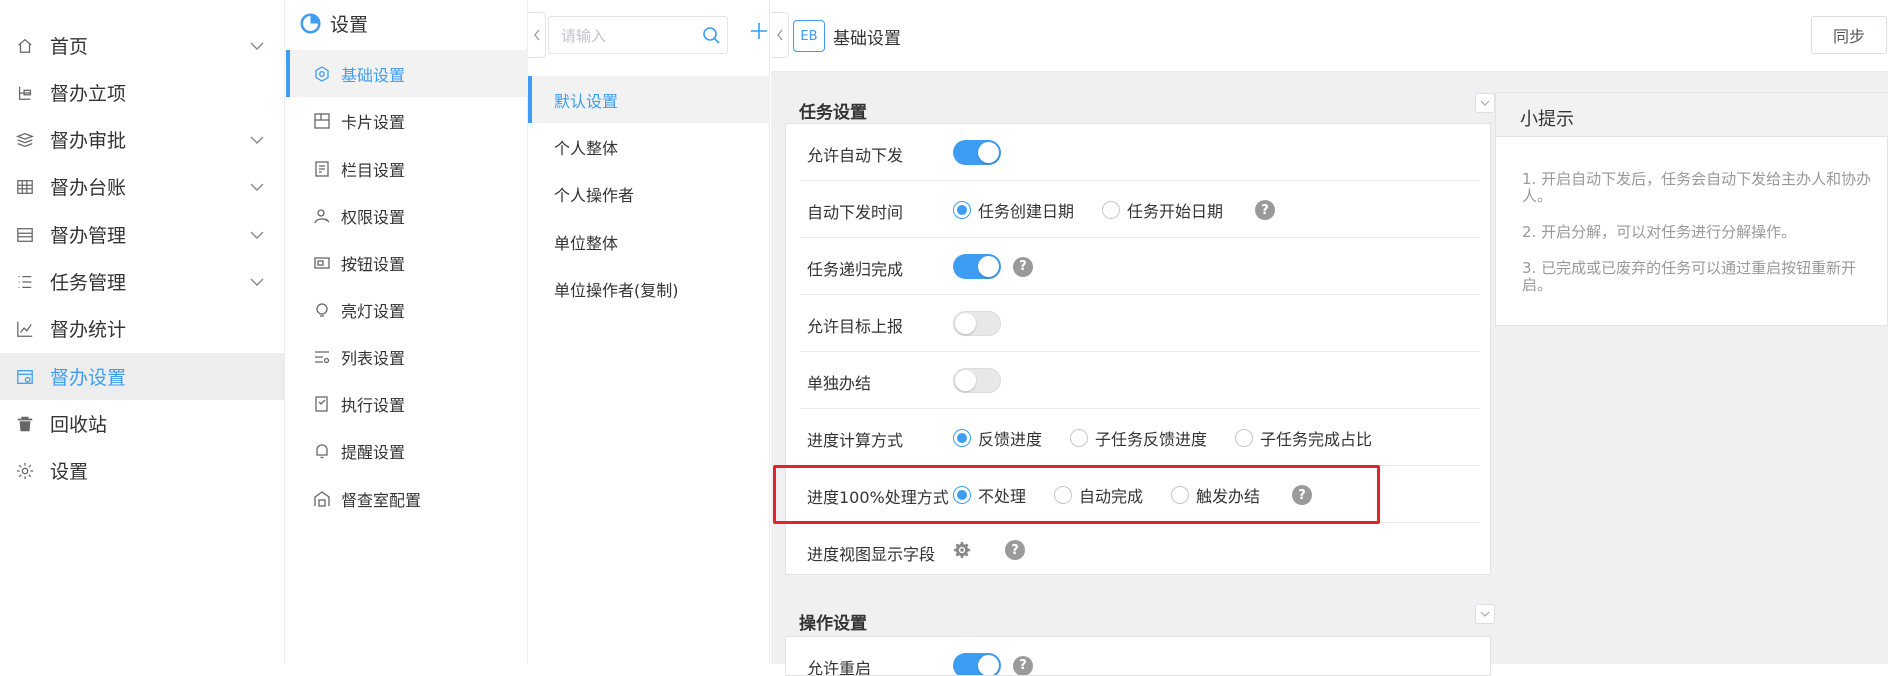  What do you see at coordinates (142, 234) in the screenshot?
I see `nav-item-manage: 督办管理` at bounding box center [142, 234].